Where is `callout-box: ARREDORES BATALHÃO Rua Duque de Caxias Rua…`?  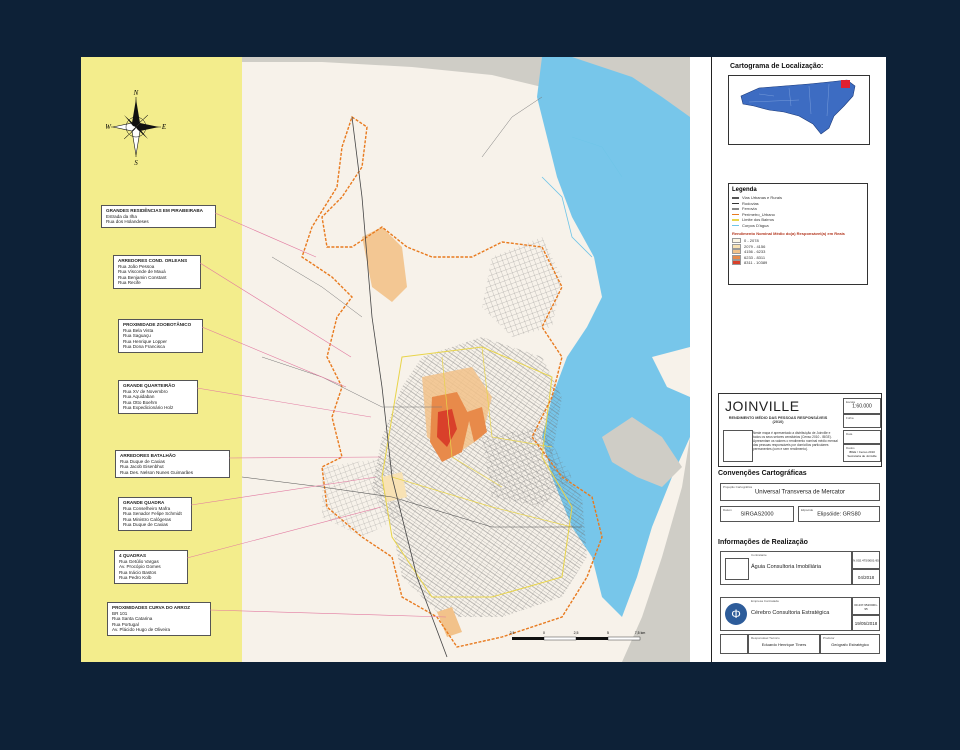 callout-box: ARREDORES BATALHÃO Rua Duque de Caxias Rua… is located at coordinates (172, 464).